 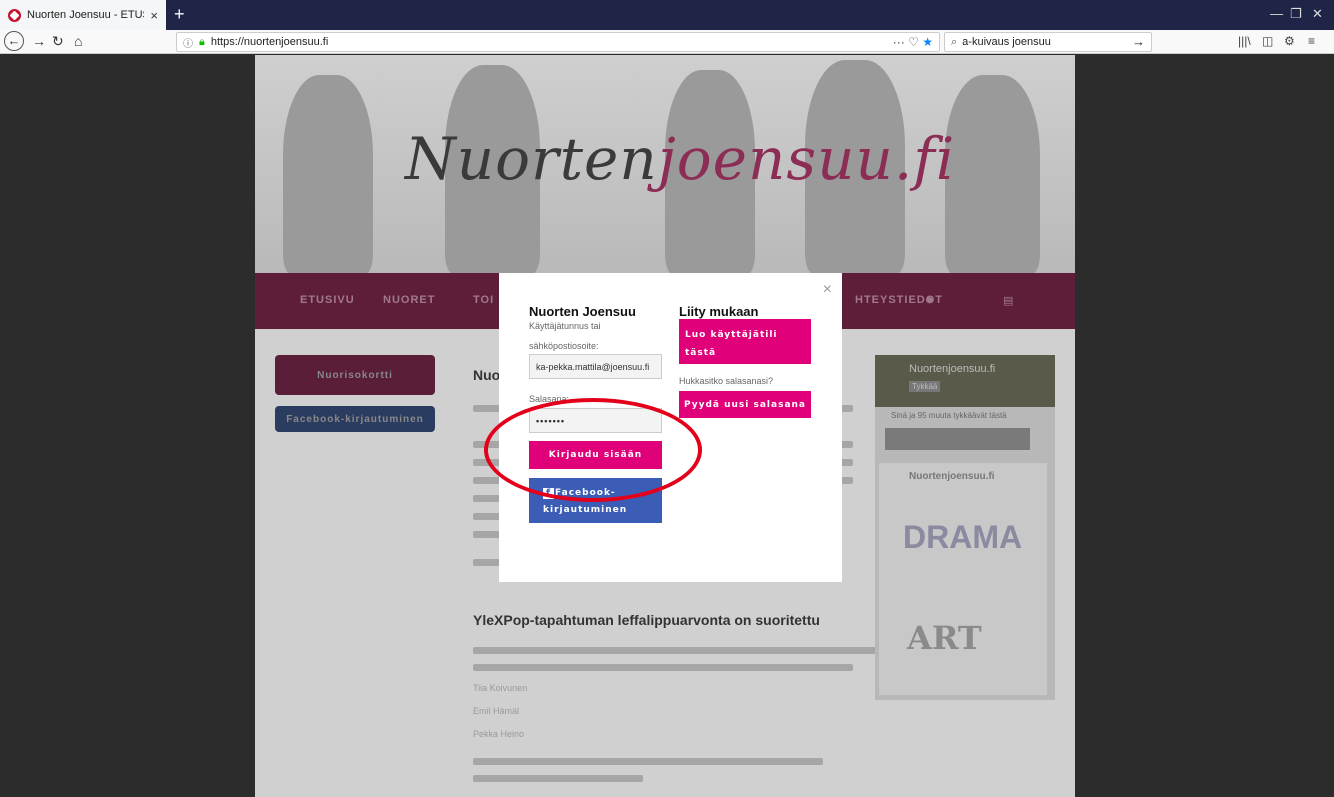 I want to click on modal-close-icon: ×, so click(x=827, y=290).